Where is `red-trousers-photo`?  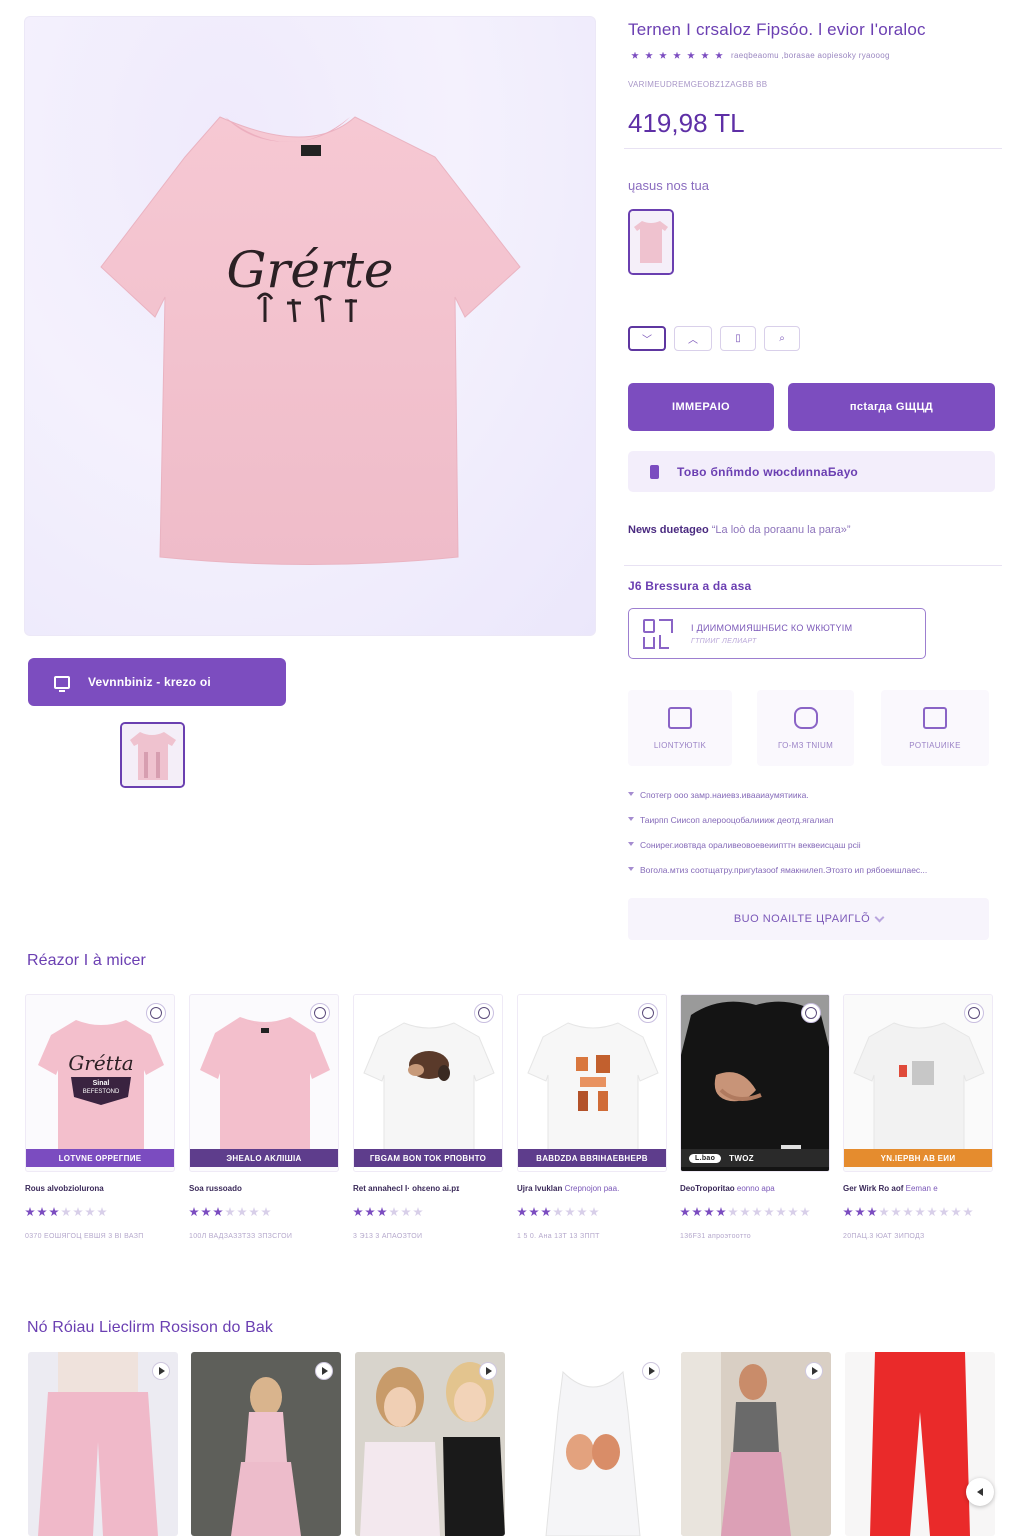 red-trousers-photo is located at coordinates (920, 1444).